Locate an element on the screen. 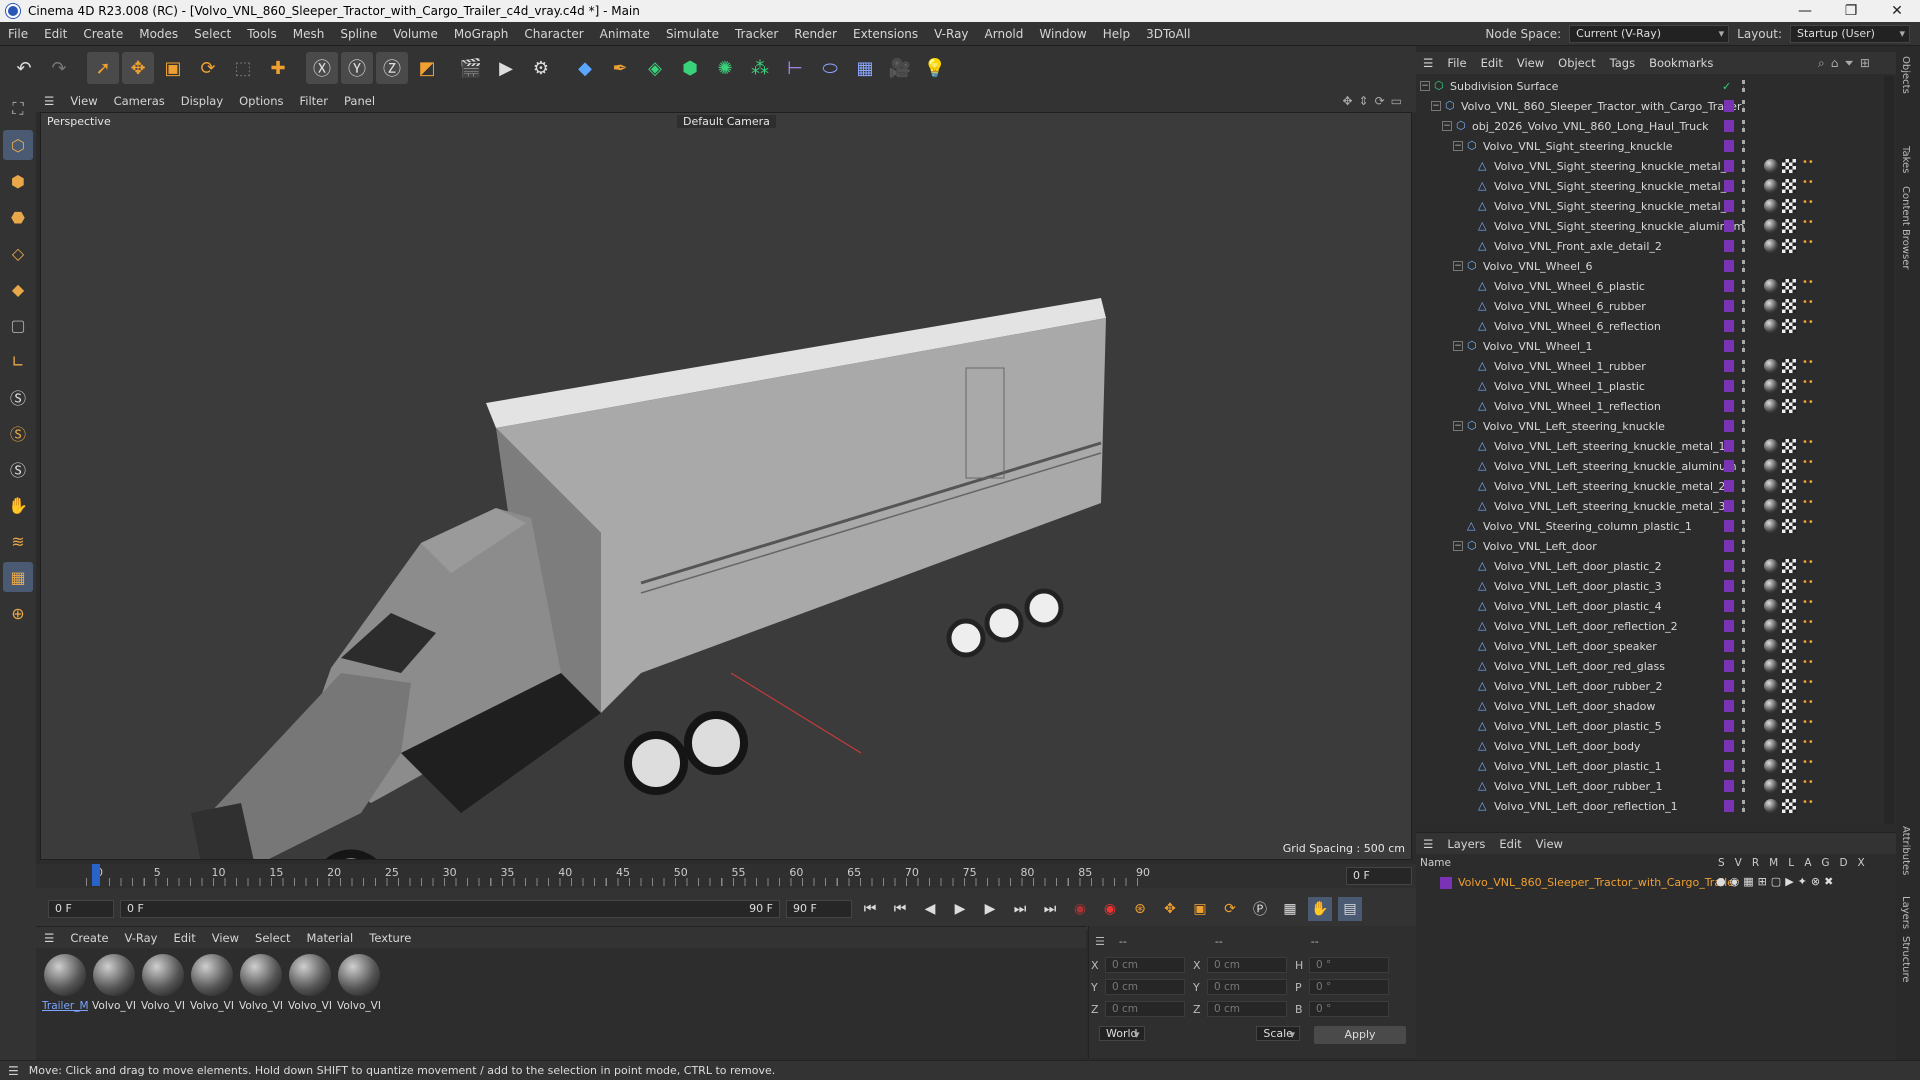 Image resolution: width=1920 pixels, height=1080 pixels. render-settings-icon: ⚙ is located at coordinates (541, 68).